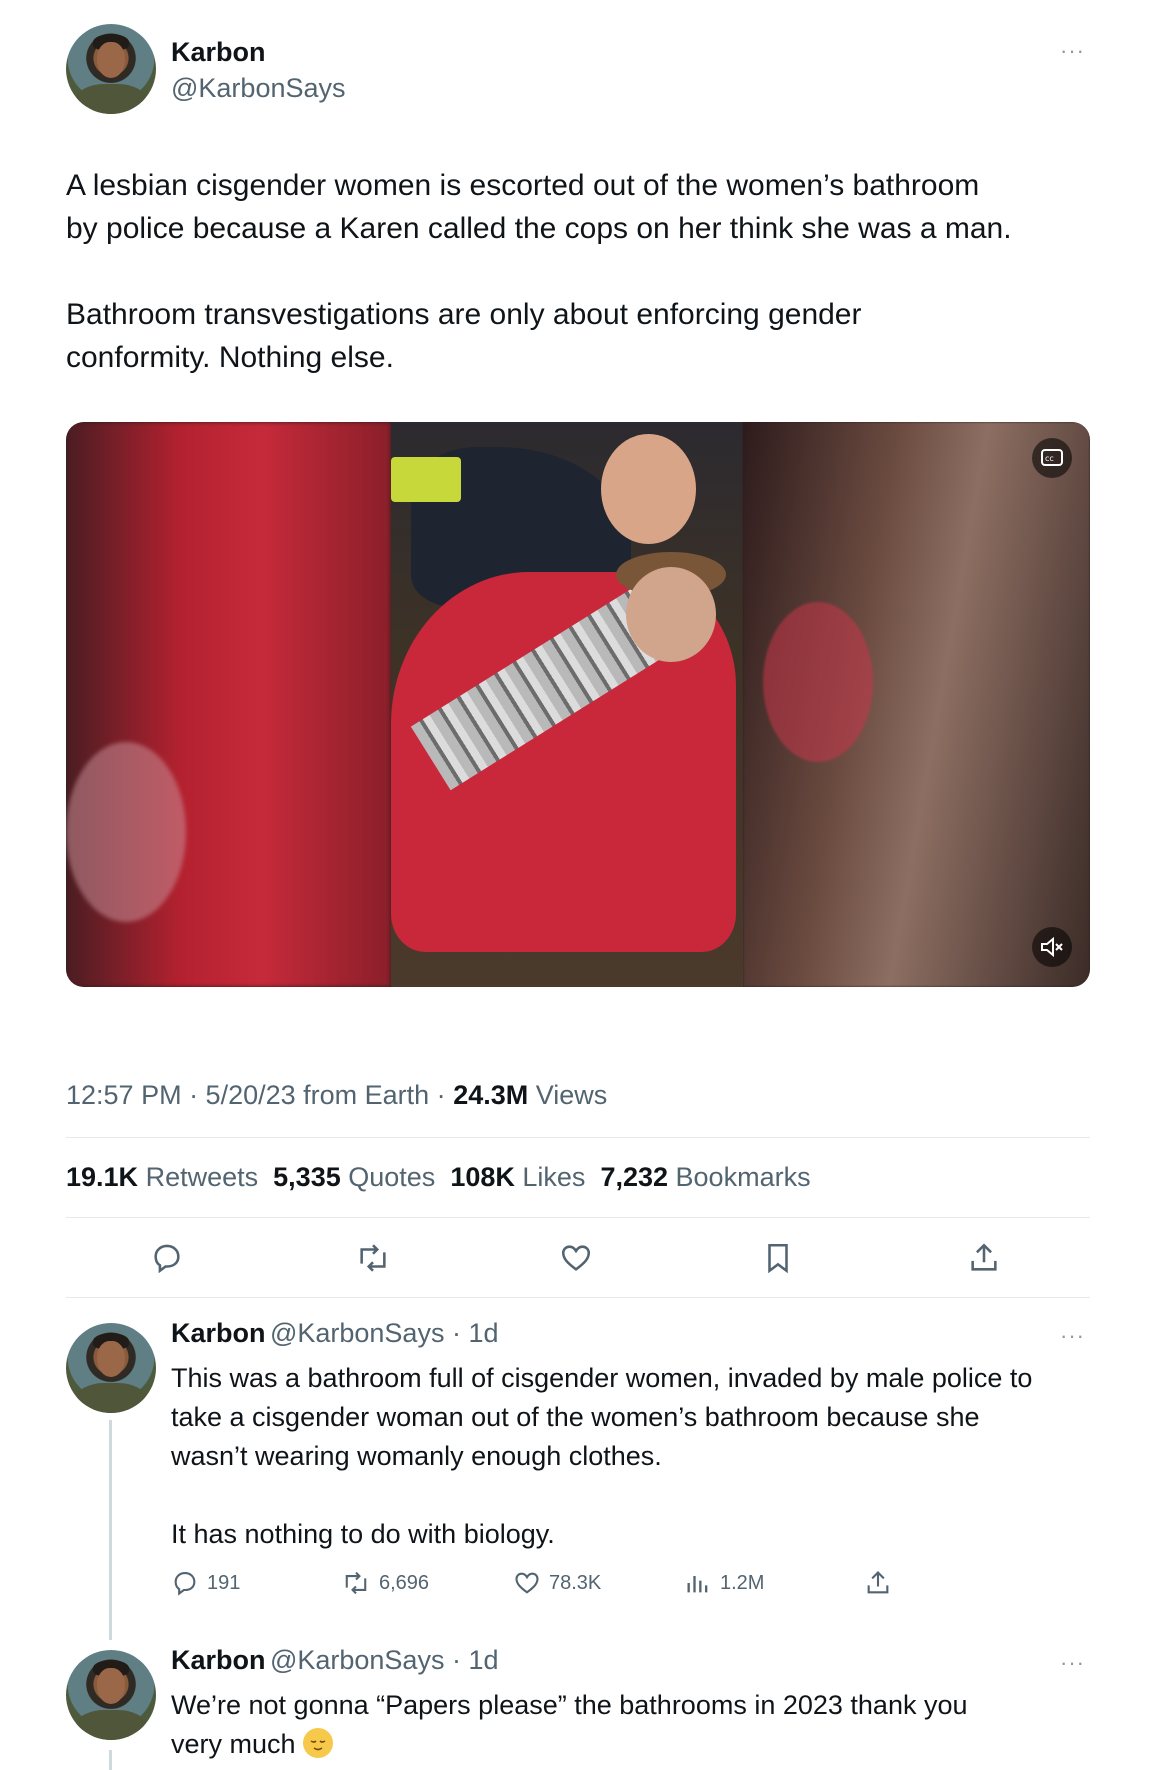 The image size is (1172, 1770). I want to click on bookmarks-stat: 7,232 Bookmarks, so click(705, 1177).